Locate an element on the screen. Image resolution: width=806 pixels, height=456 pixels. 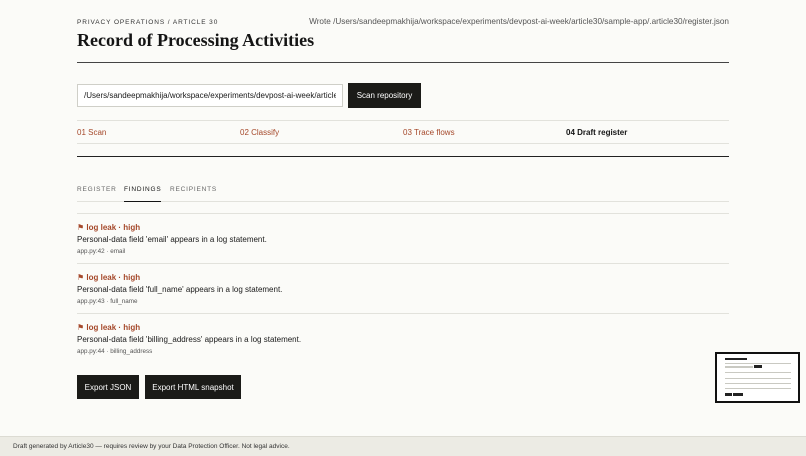
eyebrow-label: PRIVACY OPERATIONS / ARTICLE 30 is located at coordinates (148, 22).